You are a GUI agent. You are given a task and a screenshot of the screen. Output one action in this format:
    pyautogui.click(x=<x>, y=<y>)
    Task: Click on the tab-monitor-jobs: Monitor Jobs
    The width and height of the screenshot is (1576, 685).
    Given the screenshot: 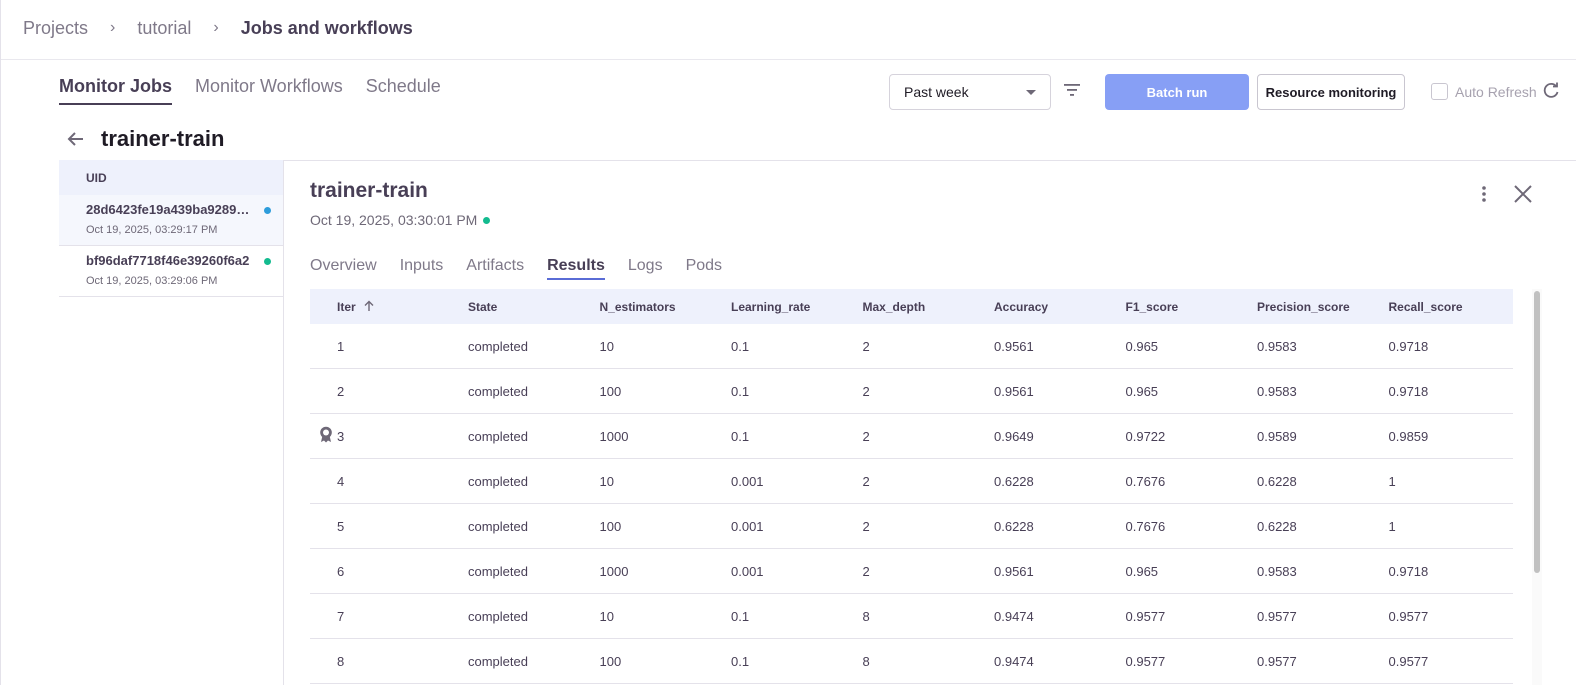 What is the action you would take?
    pyautogui.click(x=115, y=90)
    